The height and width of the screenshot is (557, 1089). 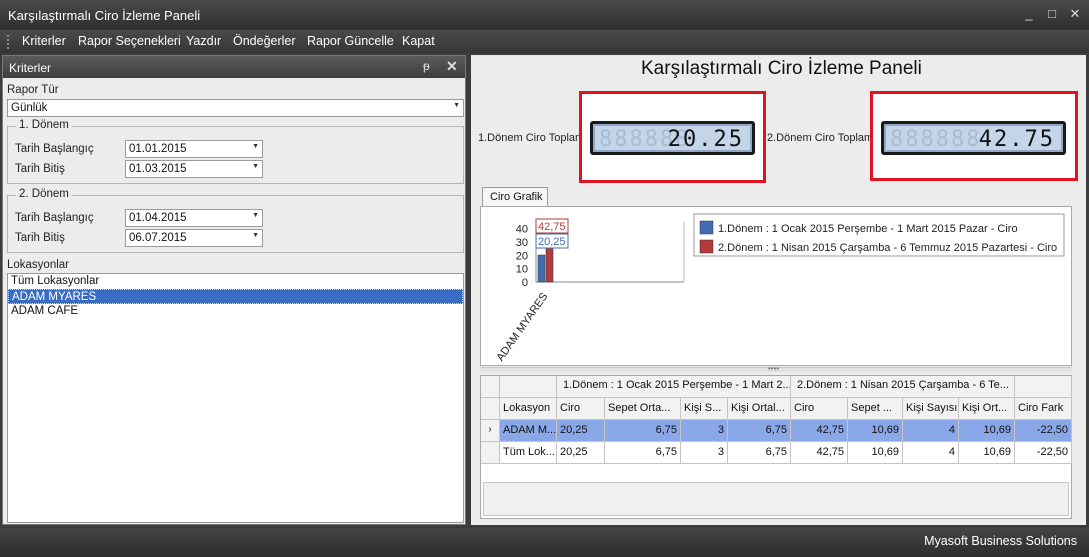 I want to click on y-tick-label: 20, so click(x=522, y=256).